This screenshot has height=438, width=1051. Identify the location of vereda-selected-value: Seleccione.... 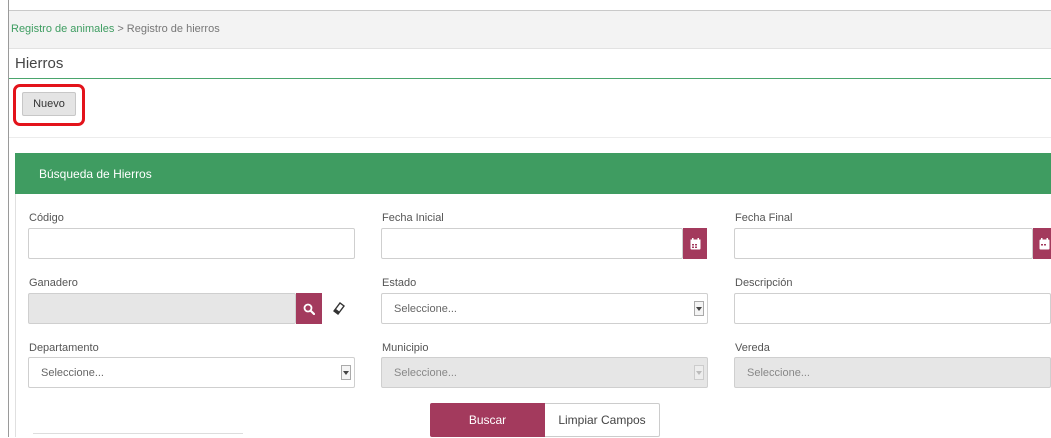
(778, 373).